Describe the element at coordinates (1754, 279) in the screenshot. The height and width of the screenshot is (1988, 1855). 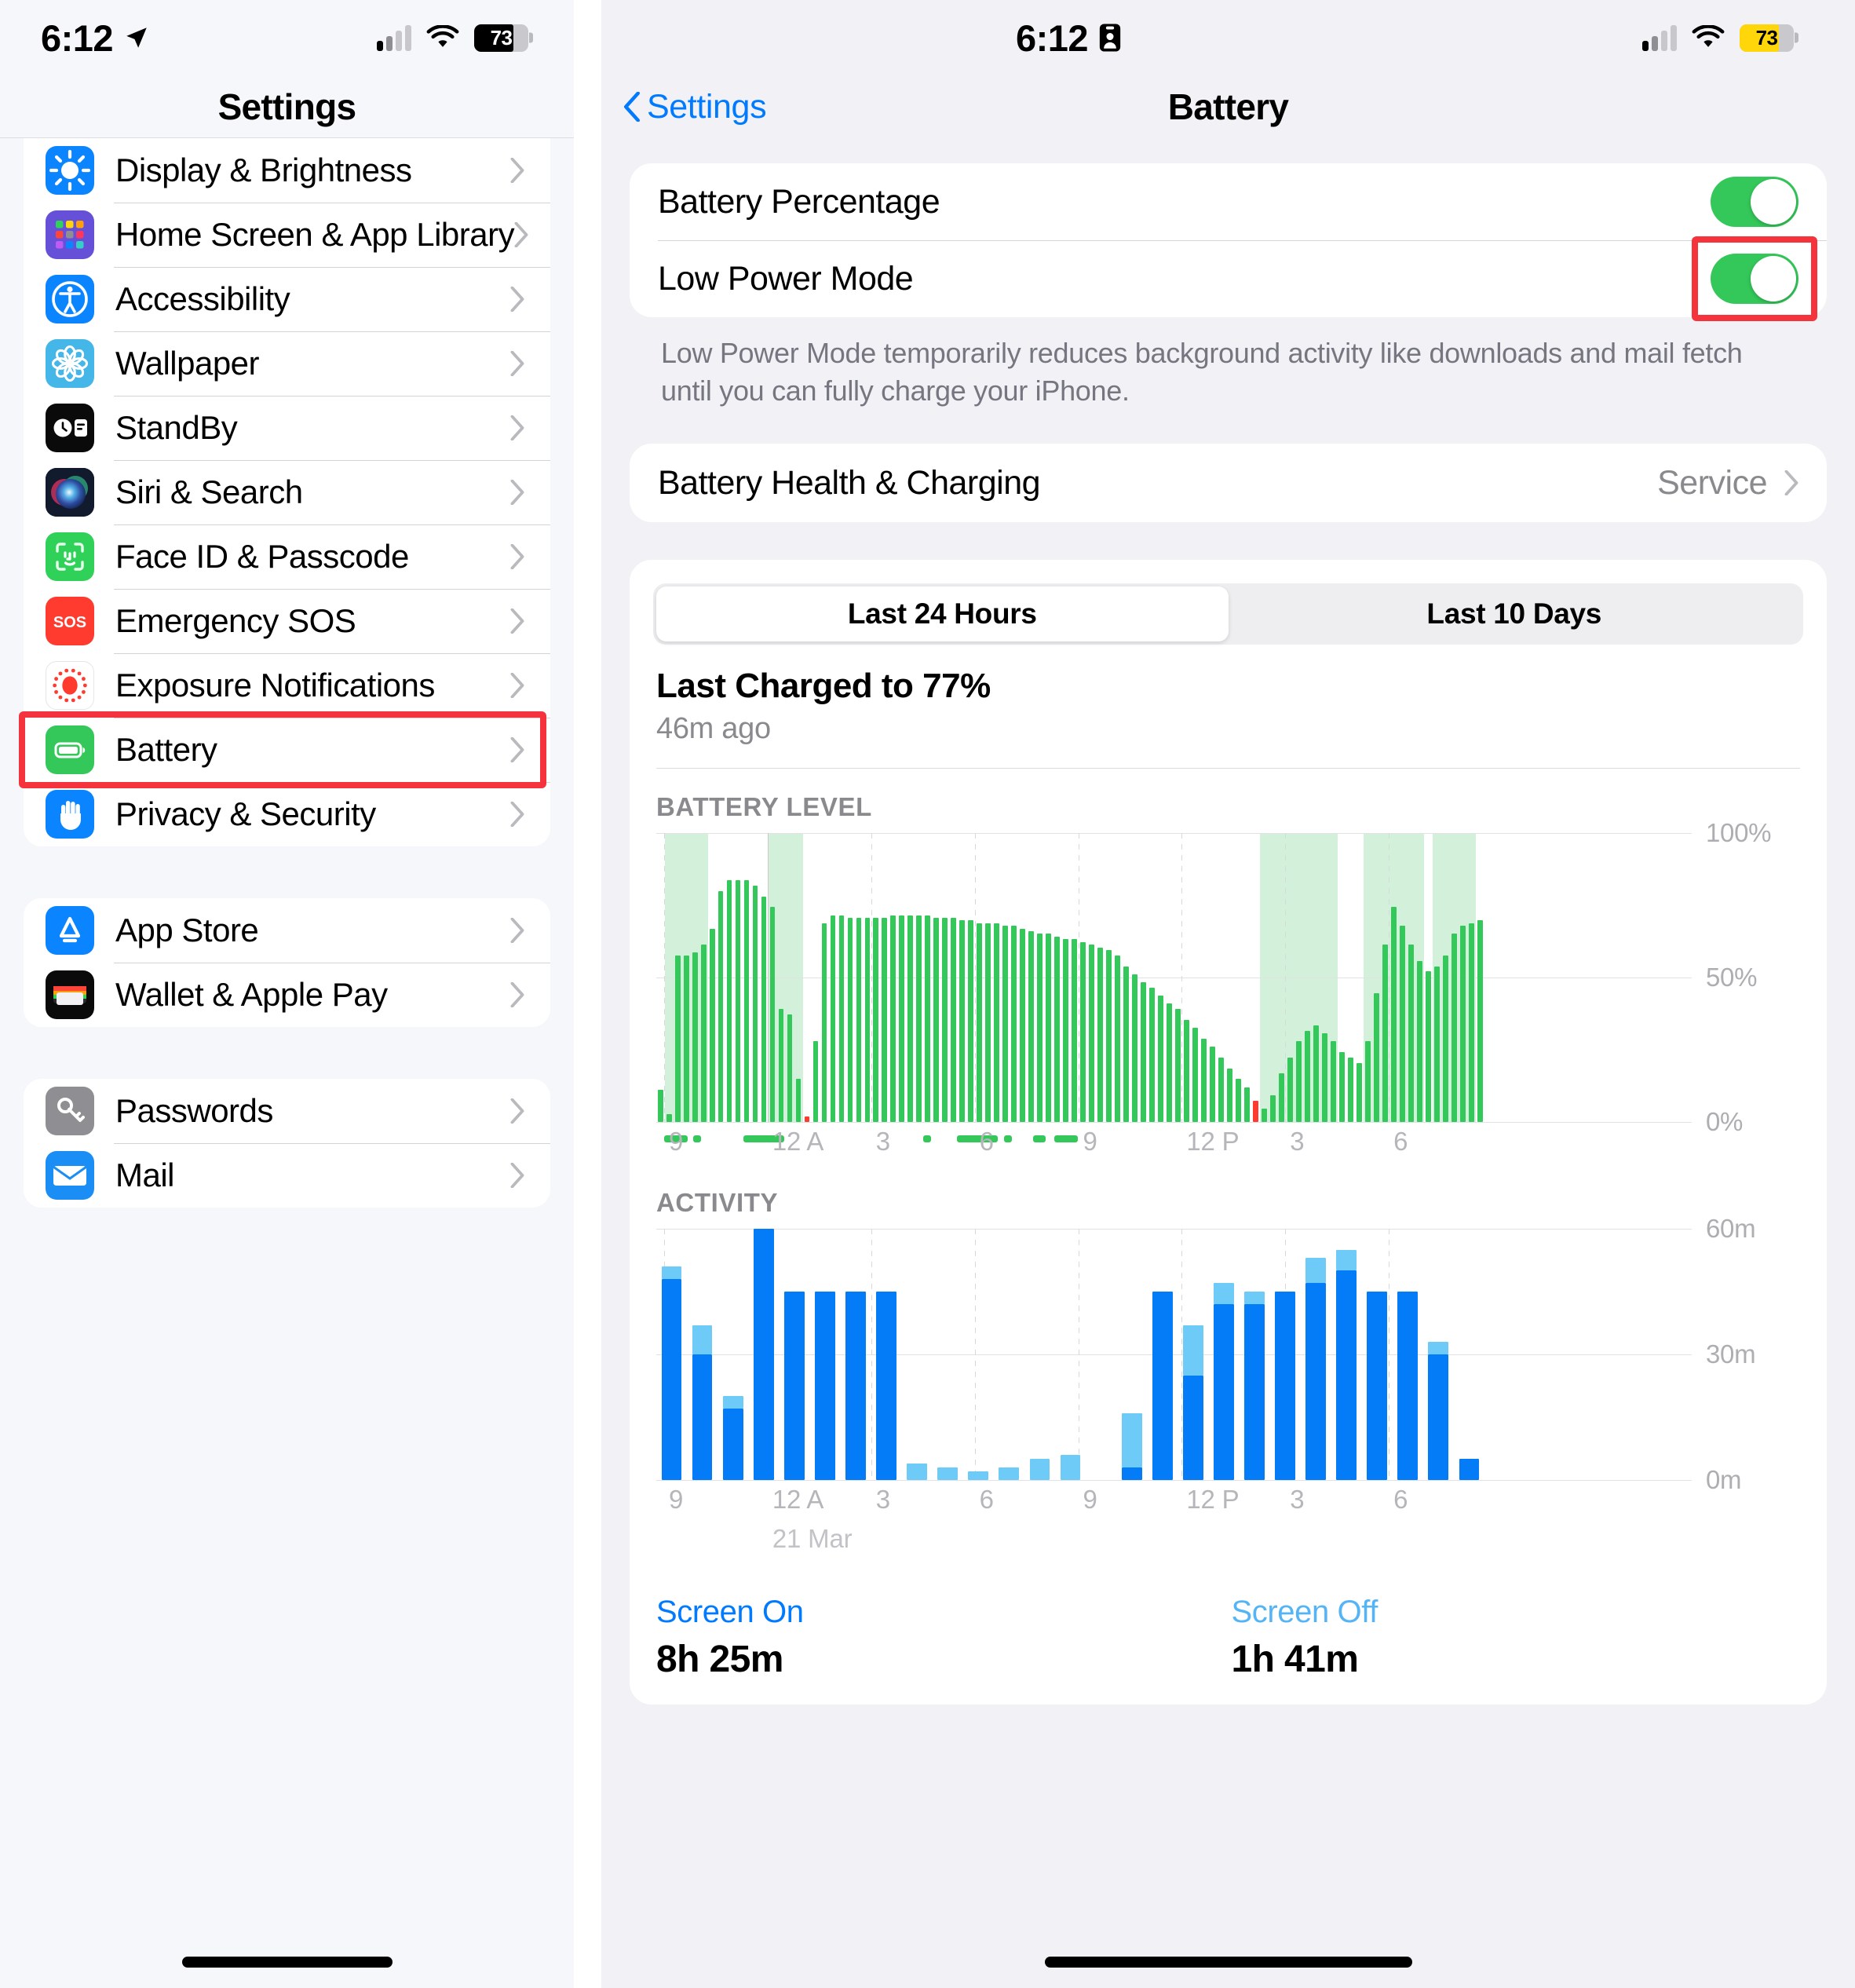
I see `low-power-mode-toggle` at that location.